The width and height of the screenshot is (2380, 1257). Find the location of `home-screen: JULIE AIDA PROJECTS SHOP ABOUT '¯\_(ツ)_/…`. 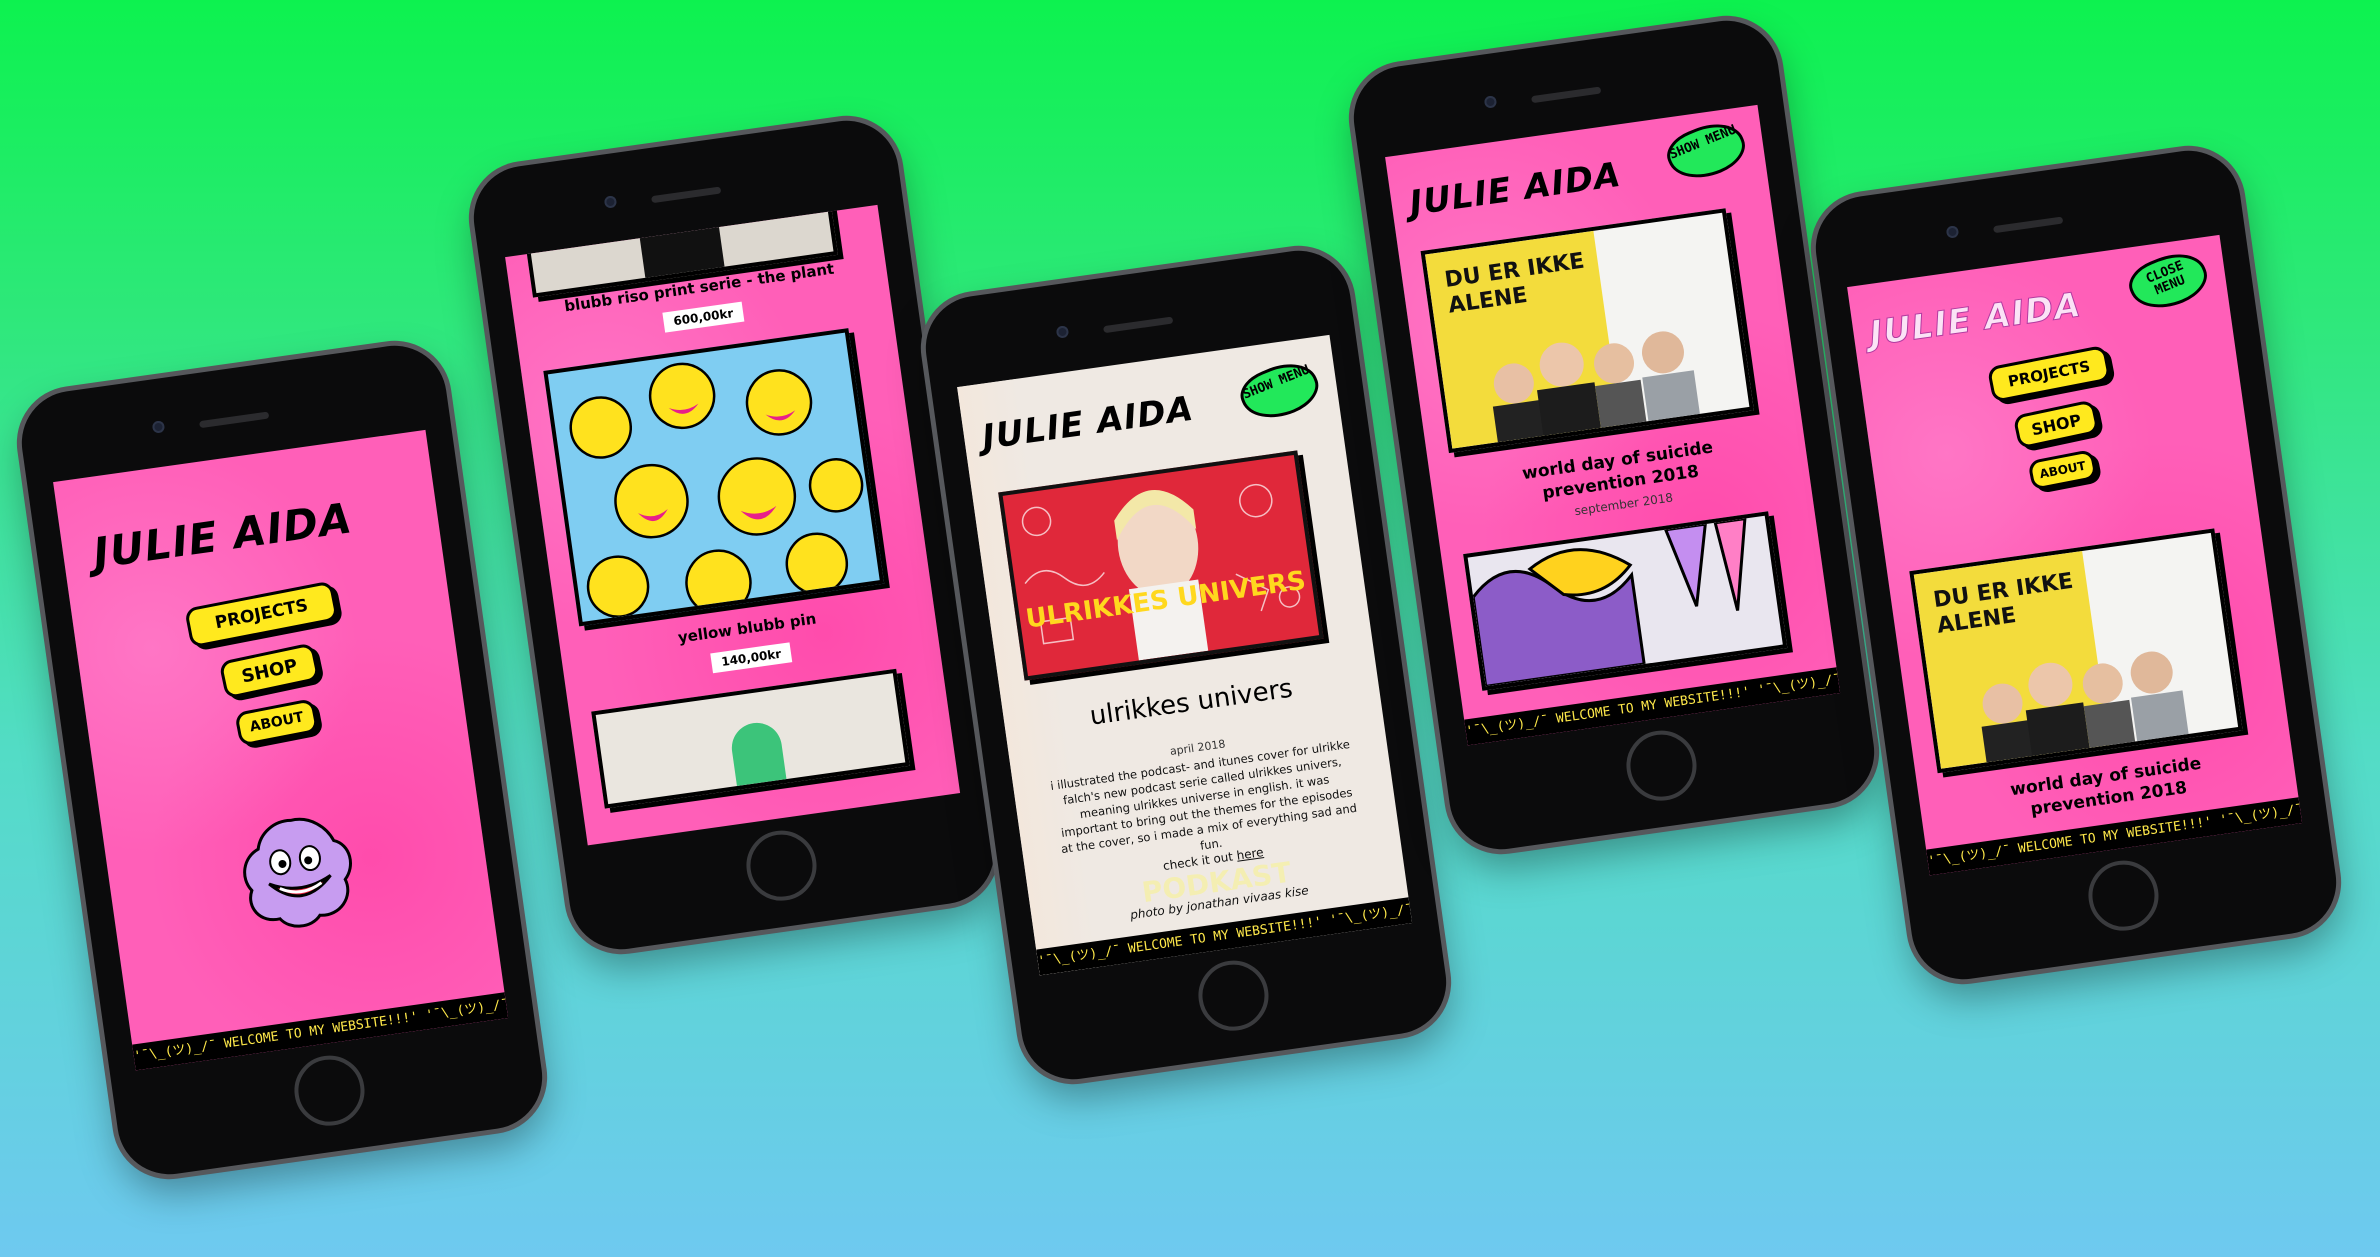

home-screen: JULIE AIDA PROJECTS SHOP ABOUT '¯\_(ツ)_/… is located at coordinates (281, 750).